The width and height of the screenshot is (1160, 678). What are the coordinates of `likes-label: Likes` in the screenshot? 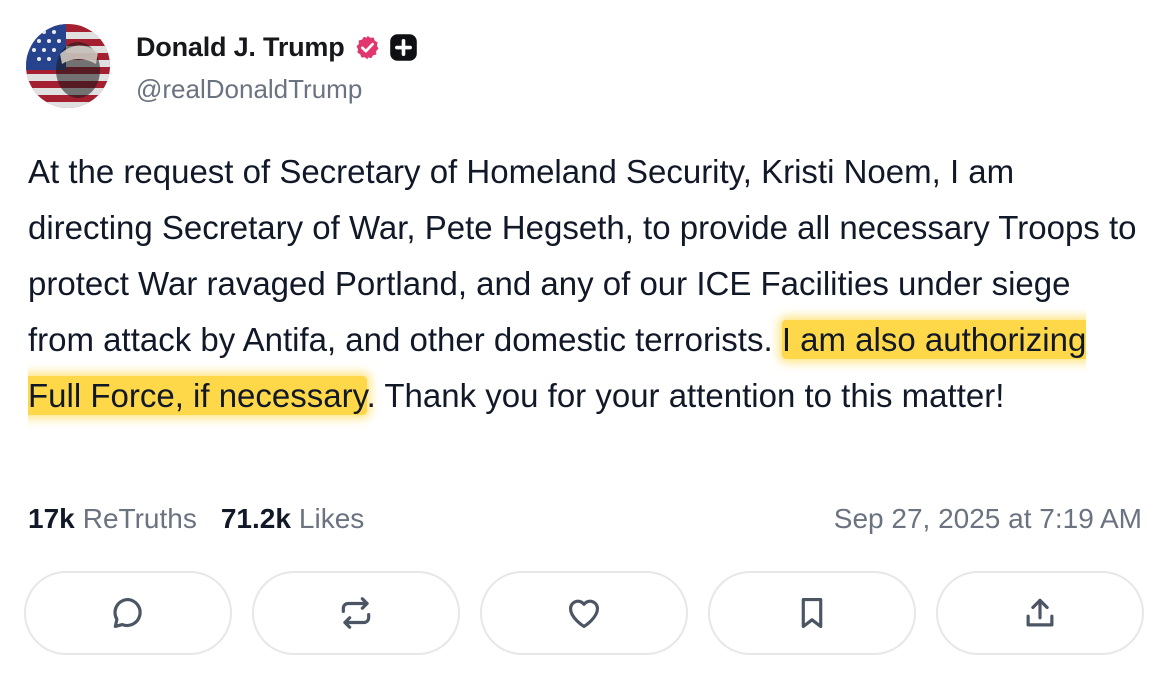 It's located at (331, 518).